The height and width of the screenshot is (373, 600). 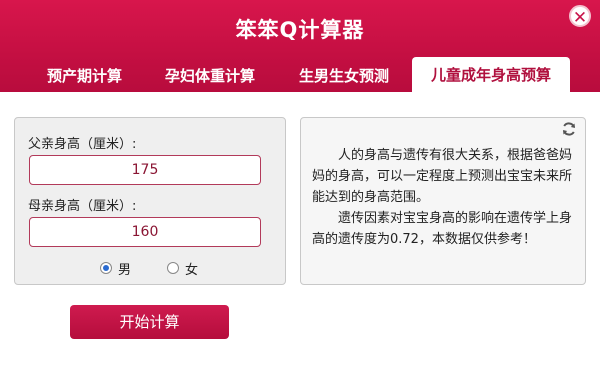 What do you see at coordinates (580, 16) in the screenshot?
I see `close-icon: ✕` at bounding box center [580, 16].